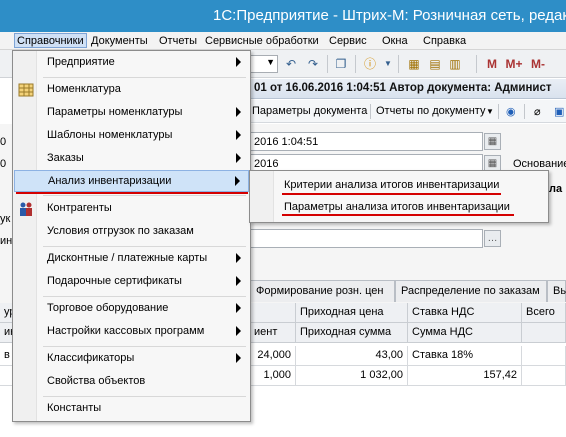 This screenshot has width=566, height=437. What do you see at coordinates (492, 141) in the screenshot?
I see `calendar-button: ▦` at bounding box center [492, 141].